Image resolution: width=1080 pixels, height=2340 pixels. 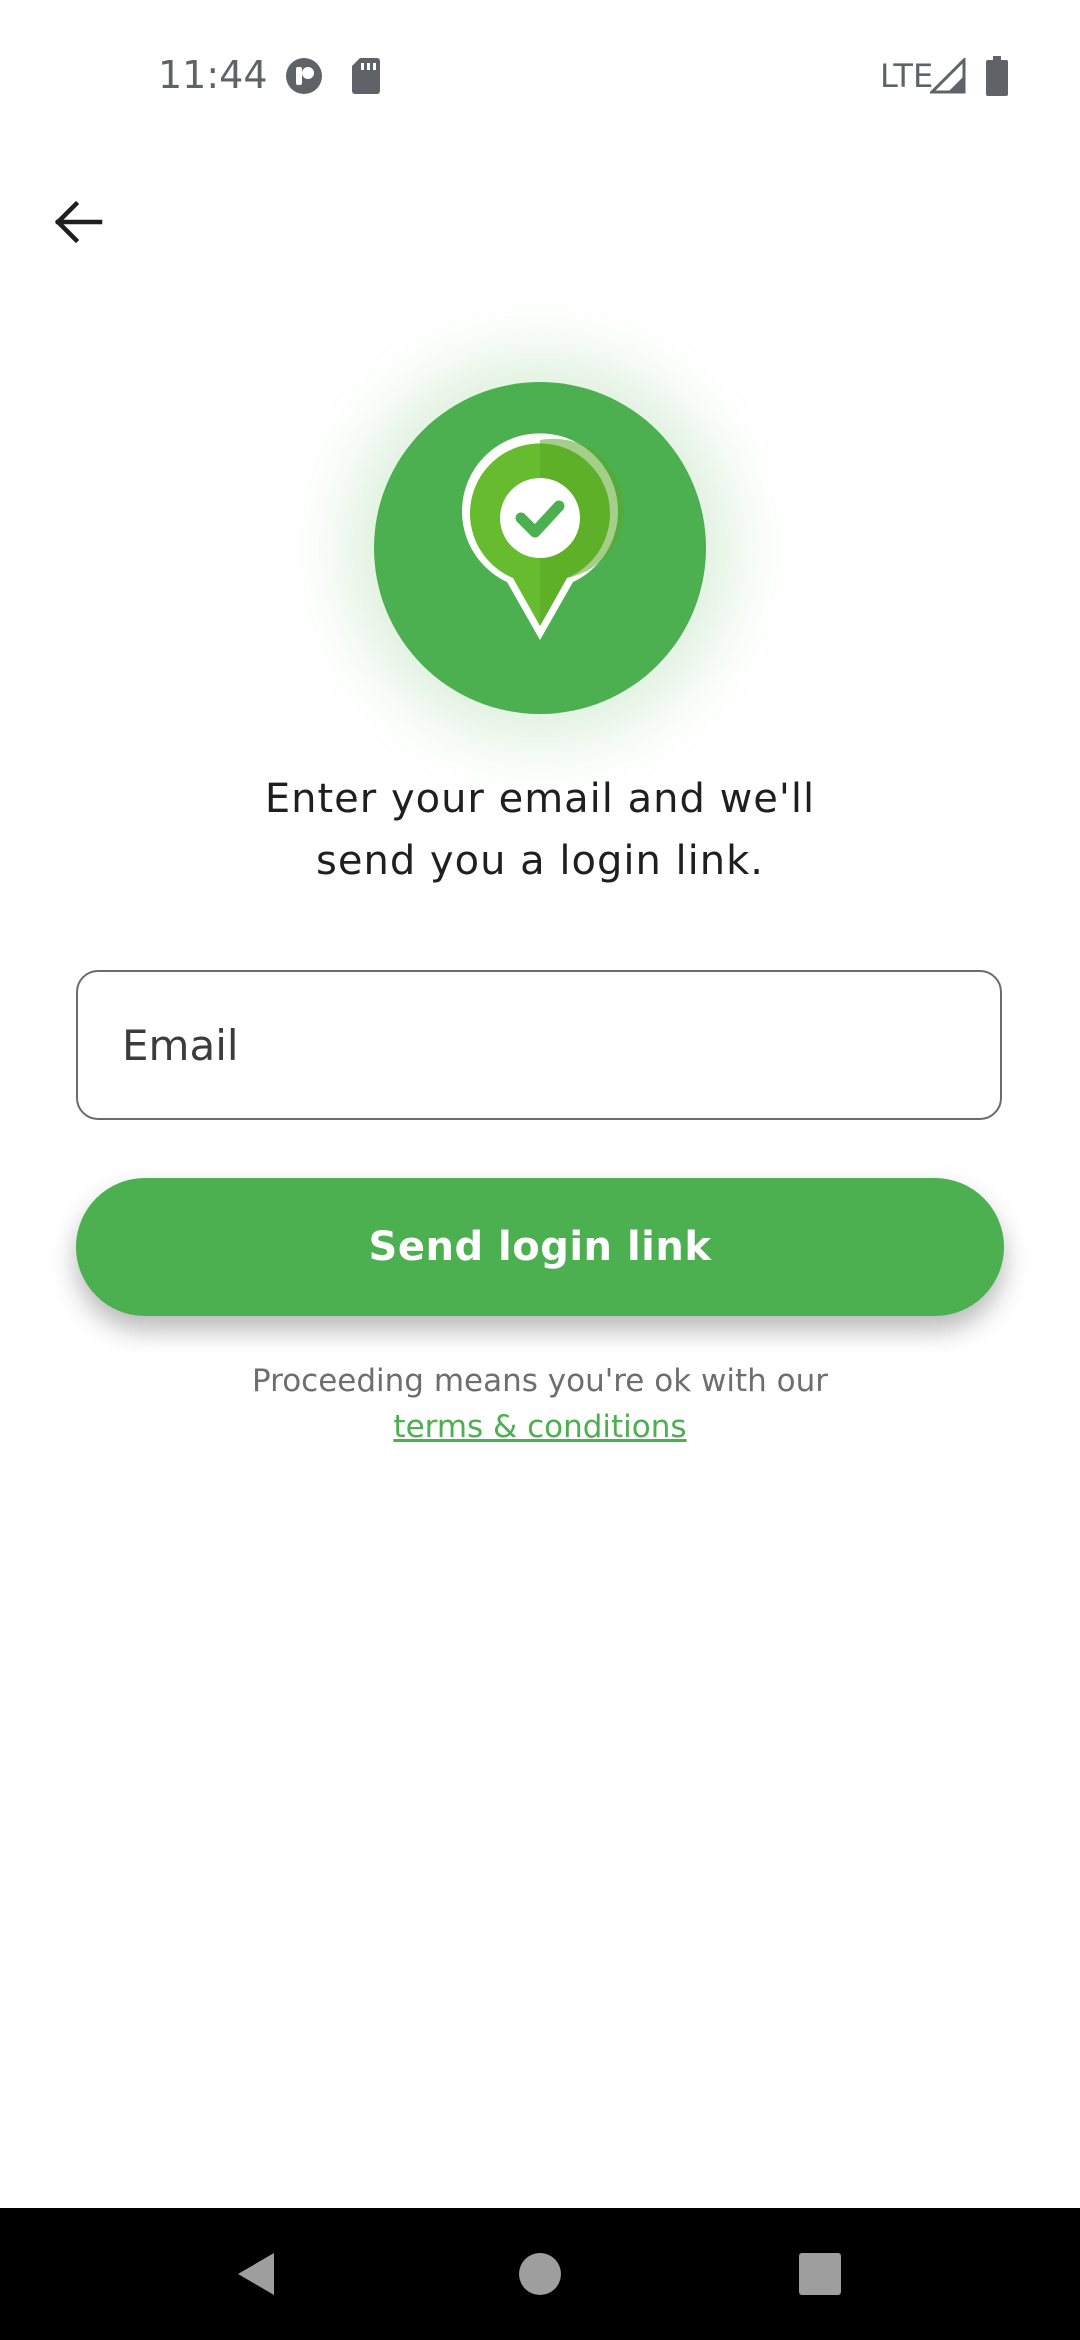 What do you see at coordinates (213, 75) in the screenshot?
I see `status-time: 11:44` at bounding box center [213, 75].